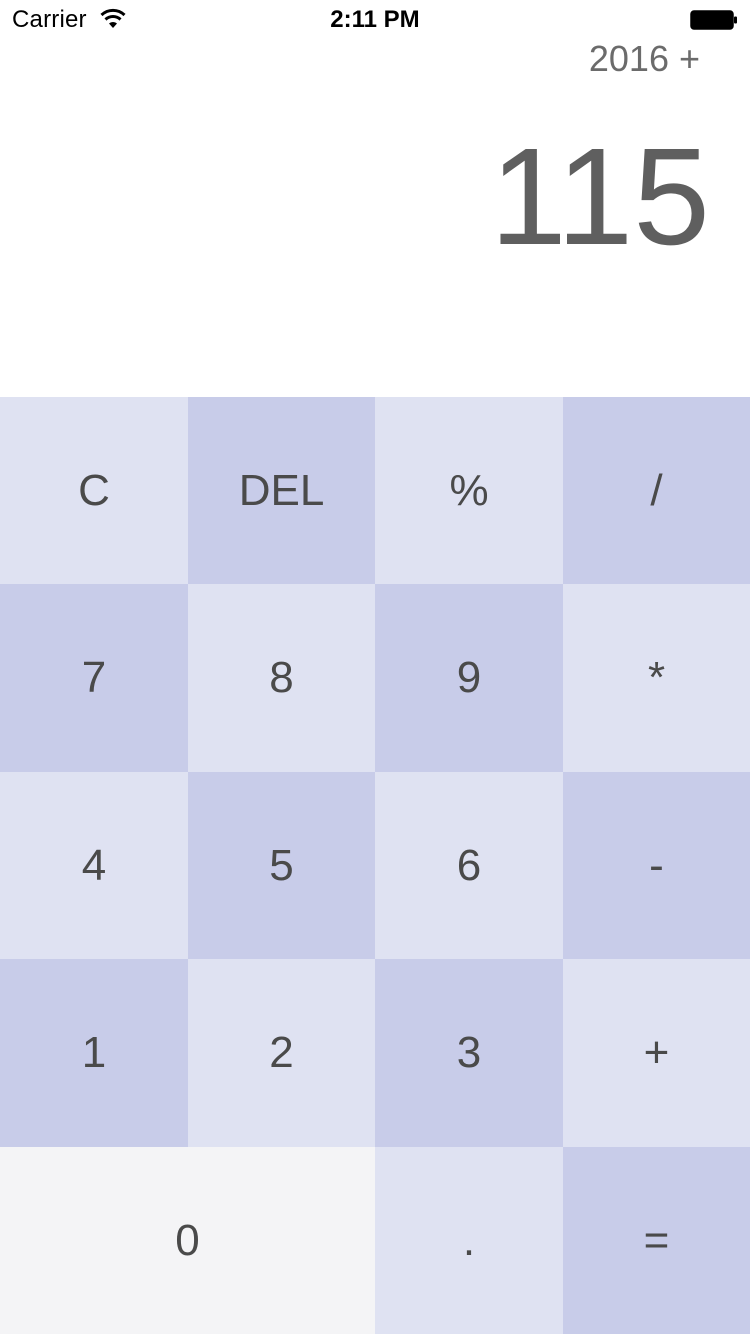 The width and height of the screenshot is (750, 1334). What do you see at coordinates (94, 490) in the screenshot?
I see `clear-button: C` at bounding box center [94, 490].